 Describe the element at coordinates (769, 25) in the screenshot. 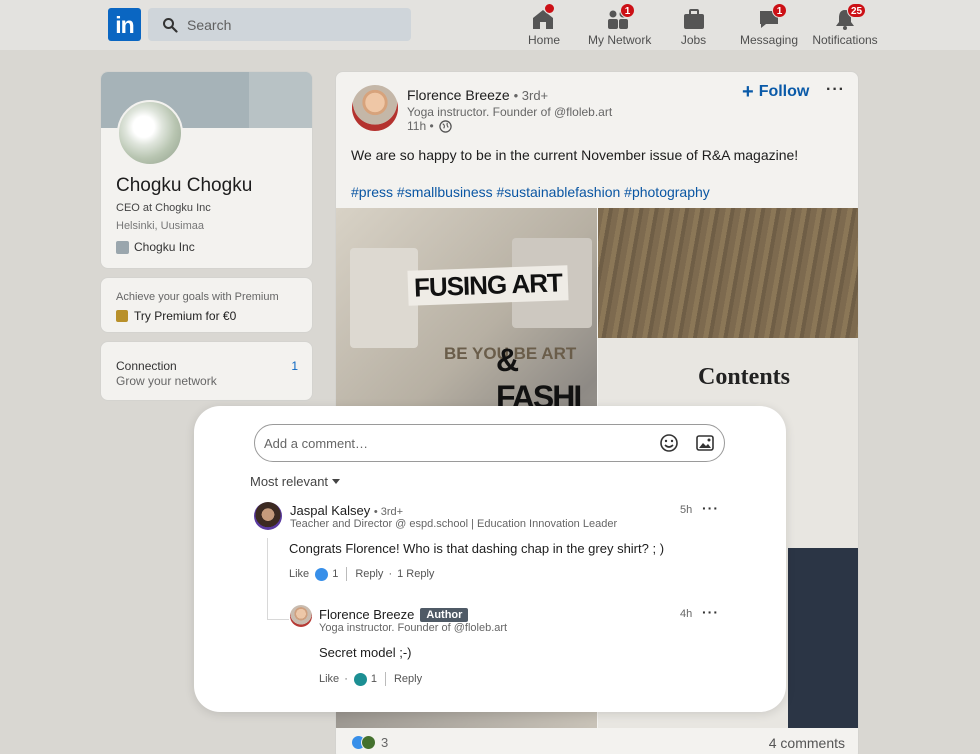

I see `nav-messaging: 1 Messaging` at that location.